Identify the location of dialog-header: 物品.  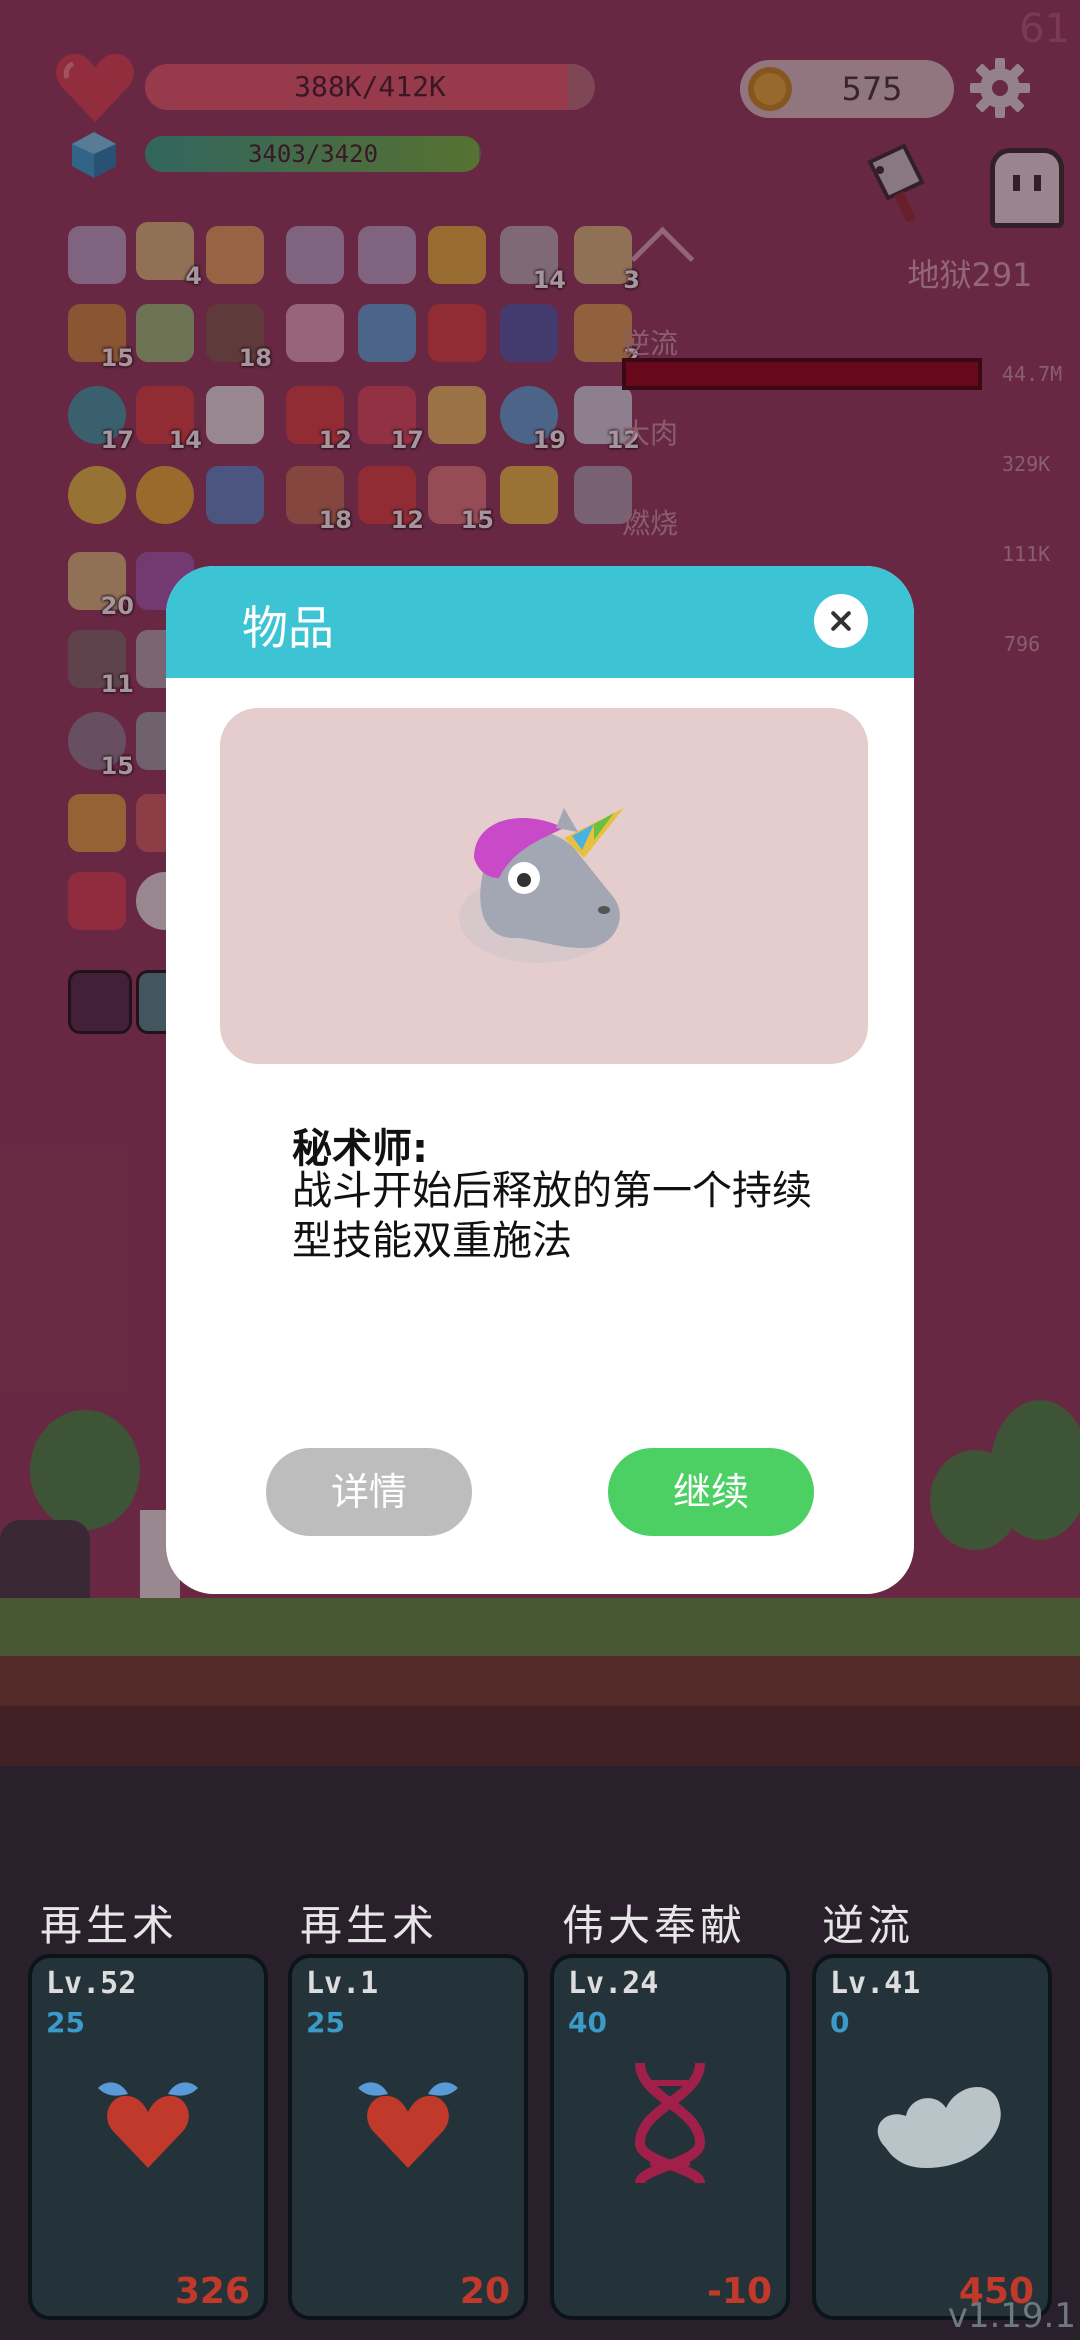
(540, 622).